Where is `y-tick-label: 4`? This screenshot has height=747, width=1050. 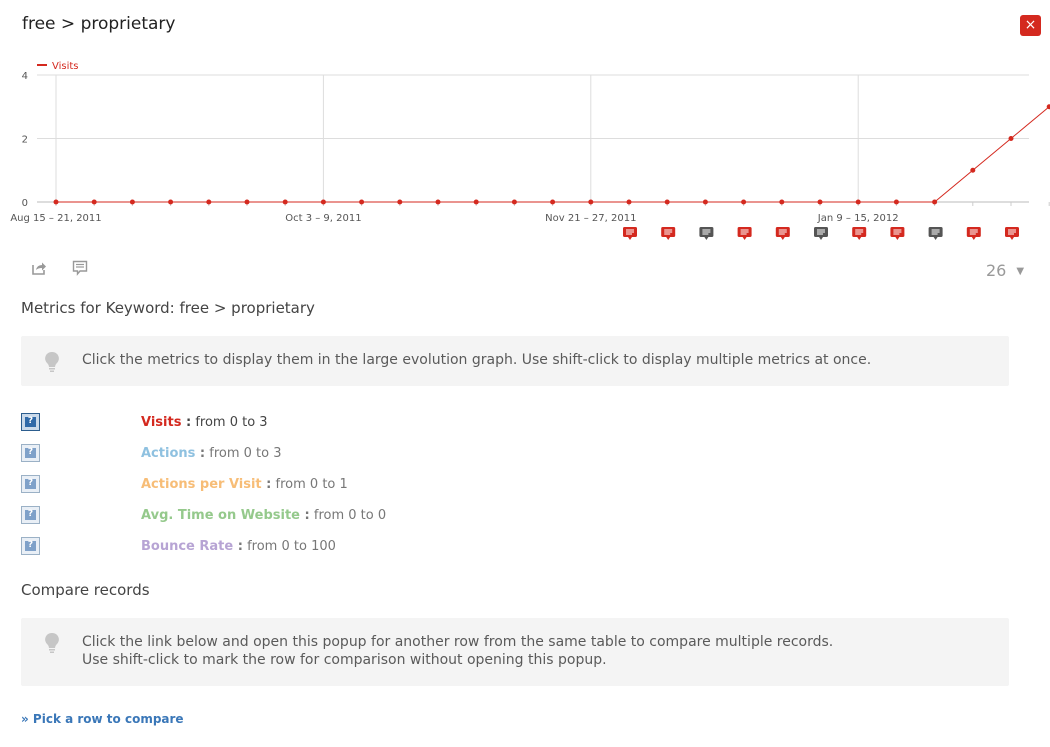 y-tick-label: 4 is located at coordinates (25, 76).